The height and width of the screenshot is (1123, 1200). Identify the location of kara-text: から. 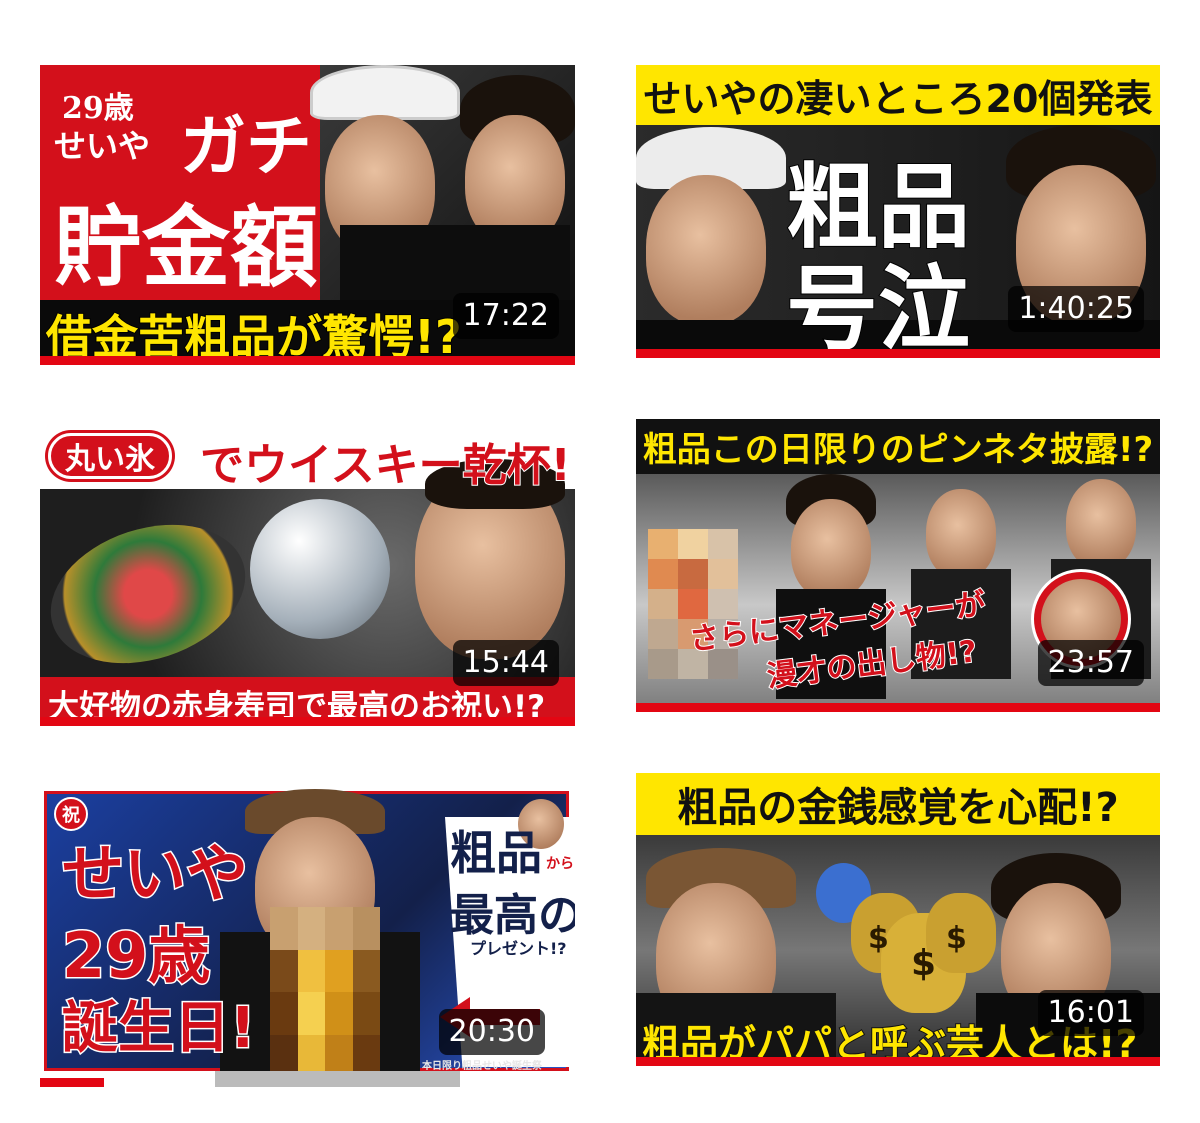
(560, 864).